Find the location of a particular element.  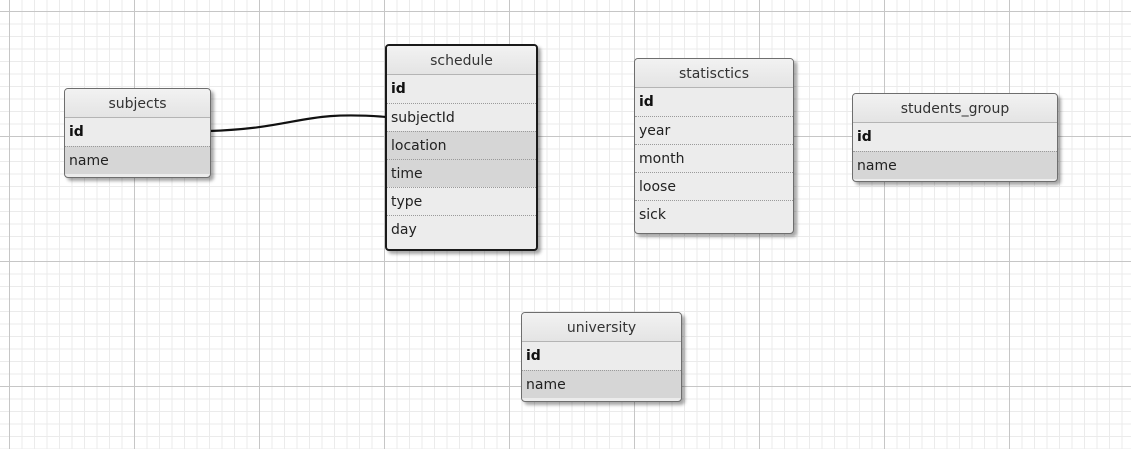

table-fields: id year month loose sick is located at coordinates (714, 158).